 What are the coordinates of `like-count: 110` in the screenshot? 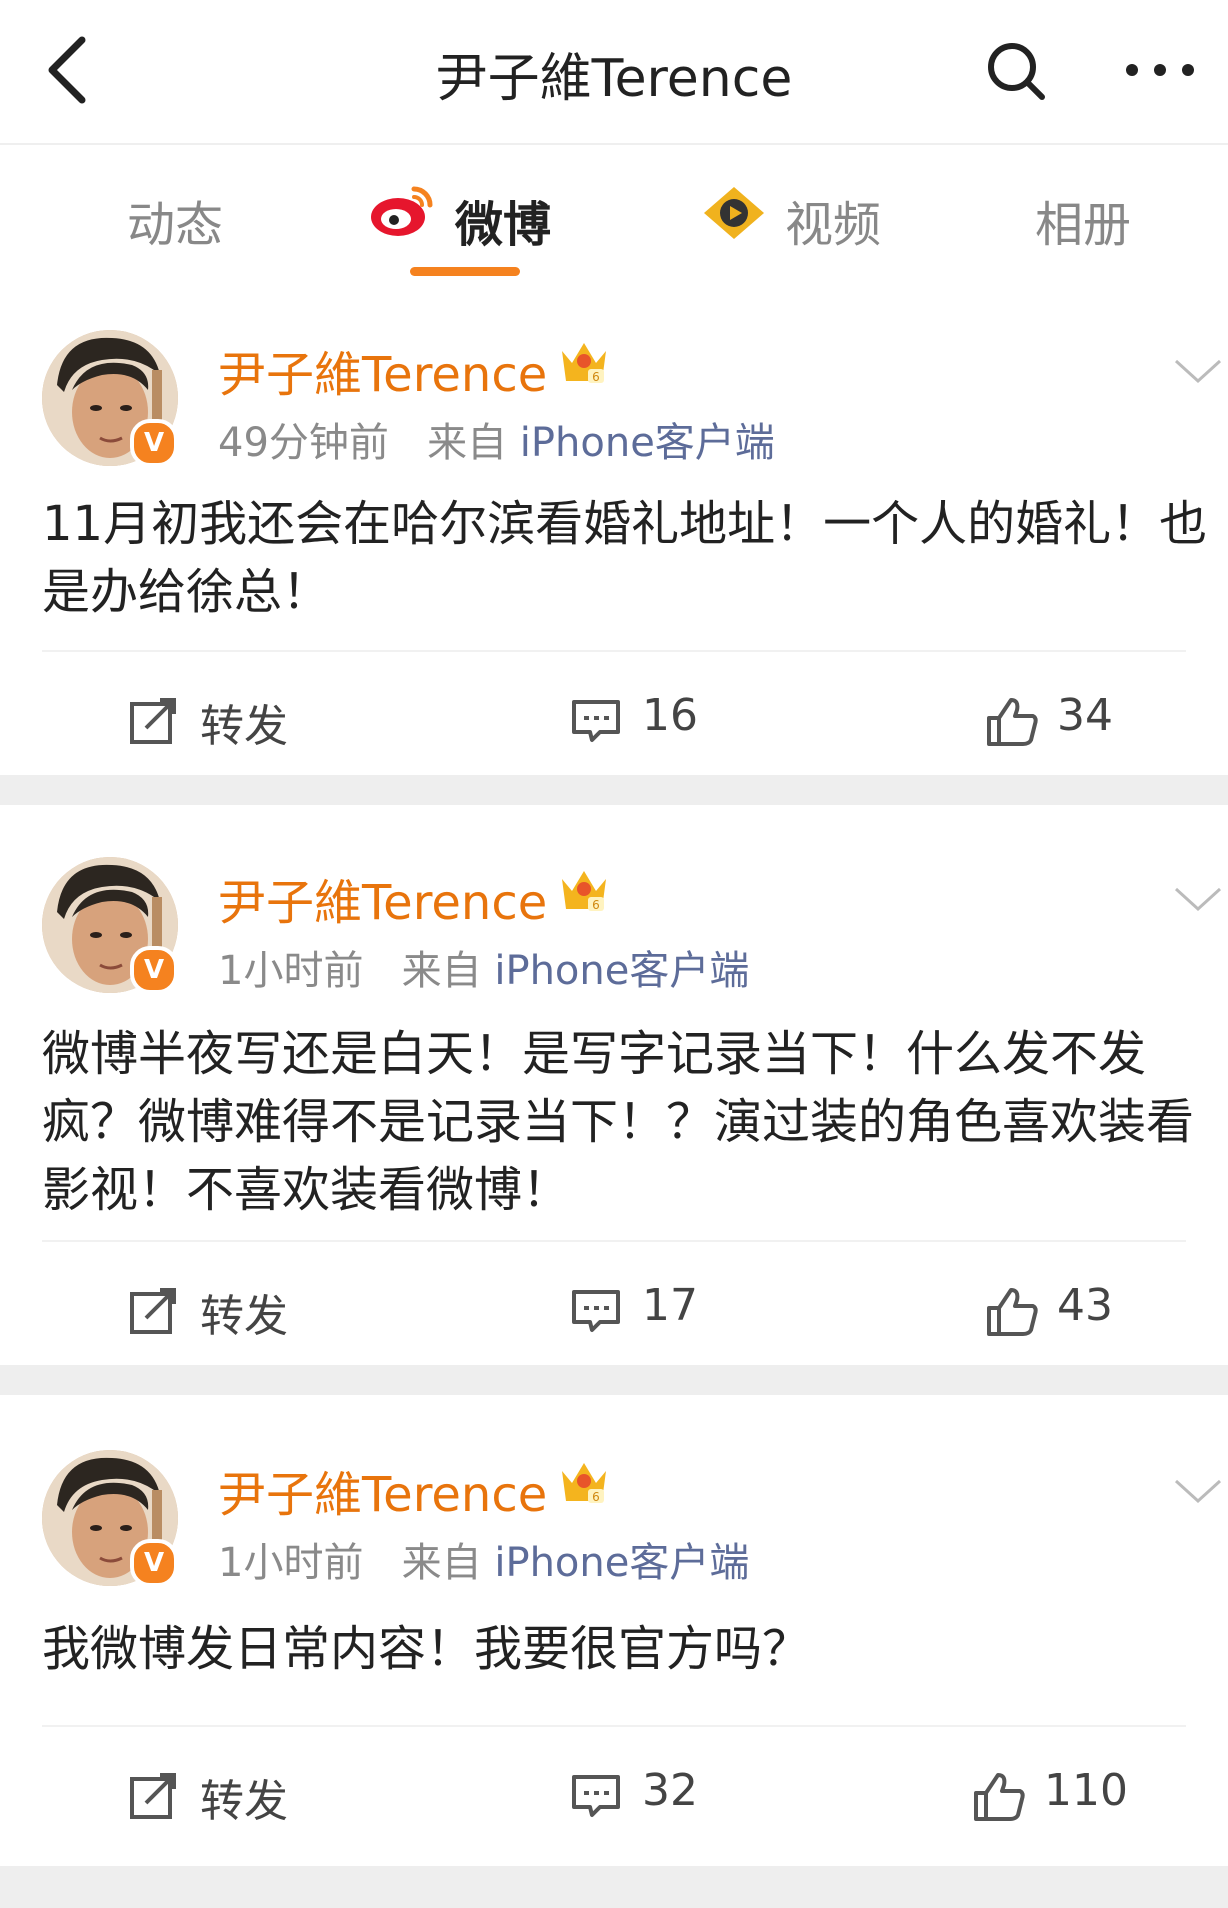 It's located at (1086, 1790).